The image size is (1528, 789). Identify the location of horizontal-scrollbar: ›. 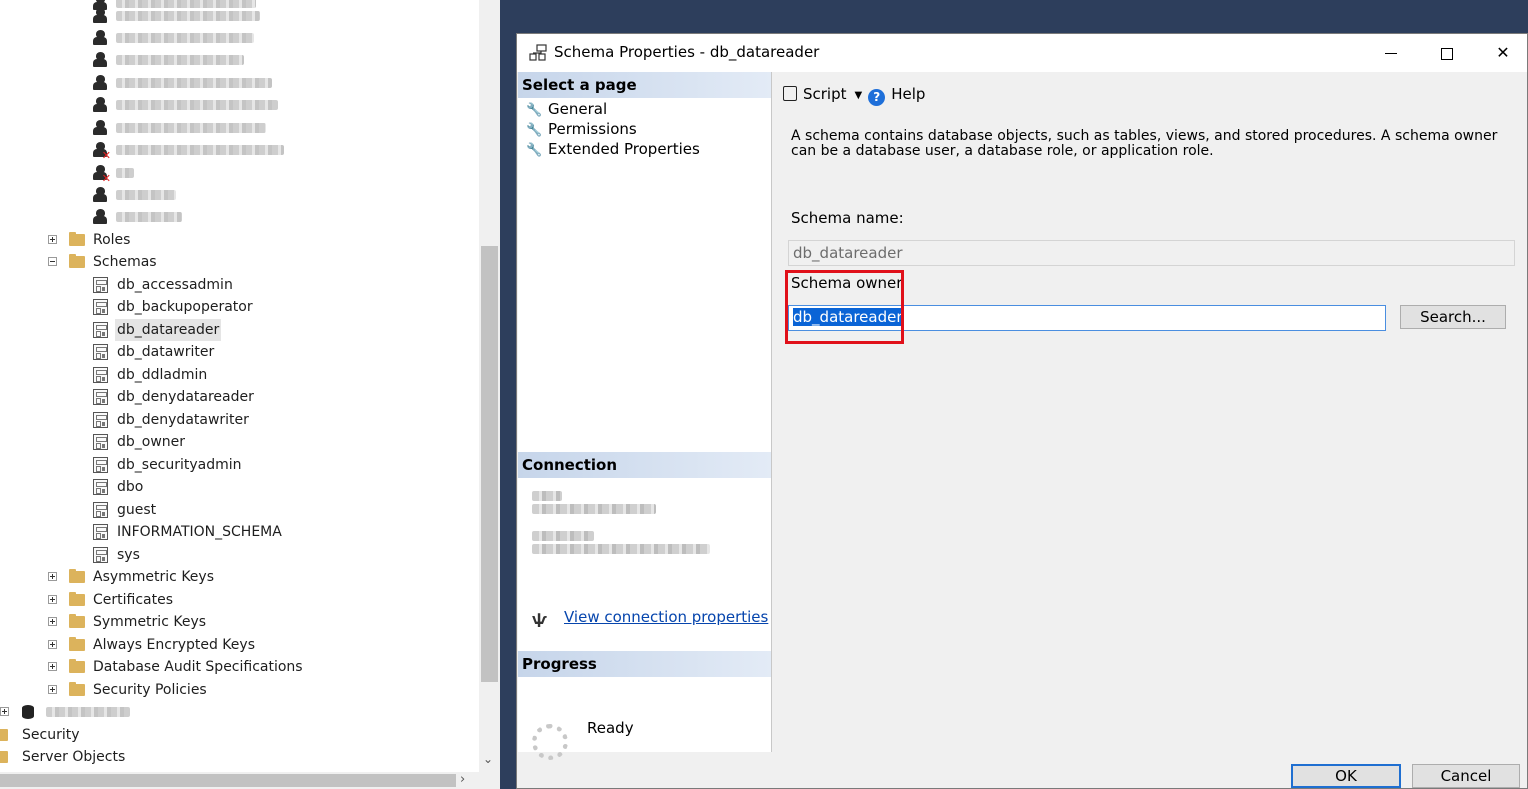
(250, 780).